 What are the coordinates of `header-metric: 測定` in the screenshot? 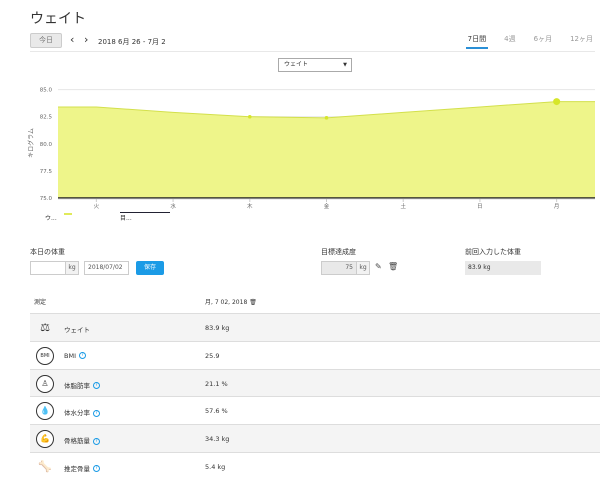 It's located at (40, 302).